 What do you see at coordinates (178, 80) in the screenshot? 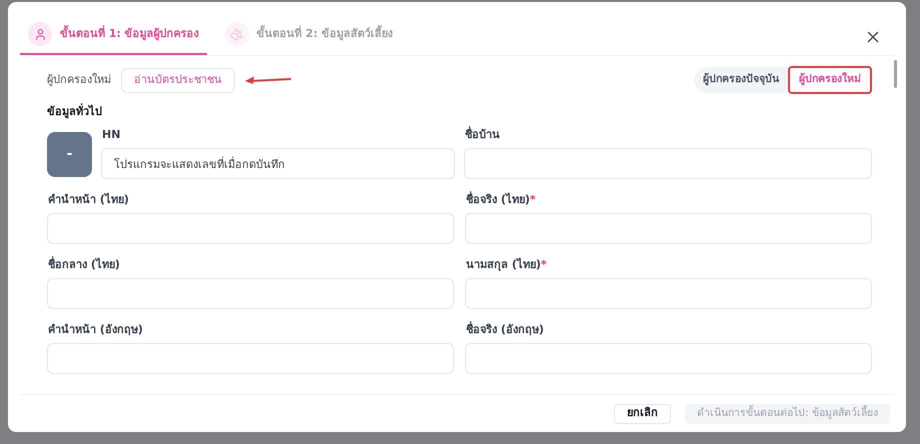
I see `read-id-card-button: อ่านบัตรประชาชน` at bounding box center [178, 80].